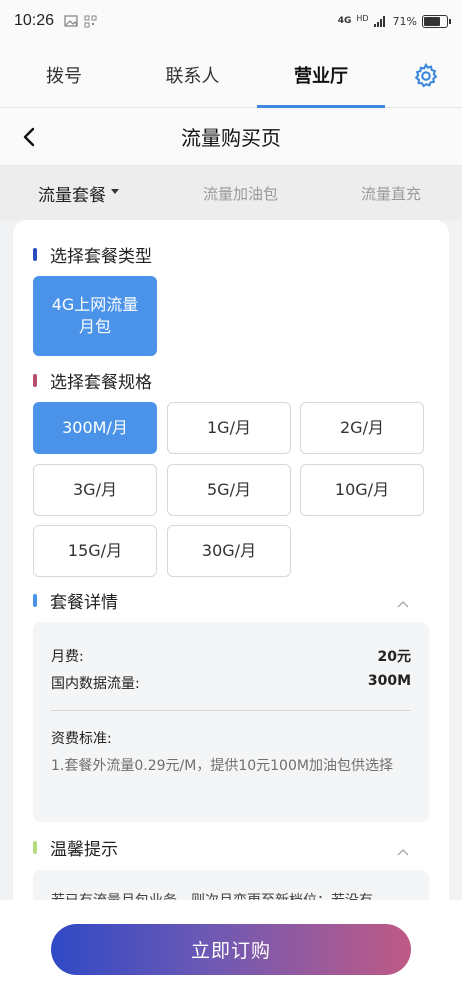 Image resolution: width=462 pixels, height=1000 pixels. What do you see at coordinates (231, 656) in the screenshot?
I see `monthly-fee-row: 月费: 20元` at bounding box center [231, 656].